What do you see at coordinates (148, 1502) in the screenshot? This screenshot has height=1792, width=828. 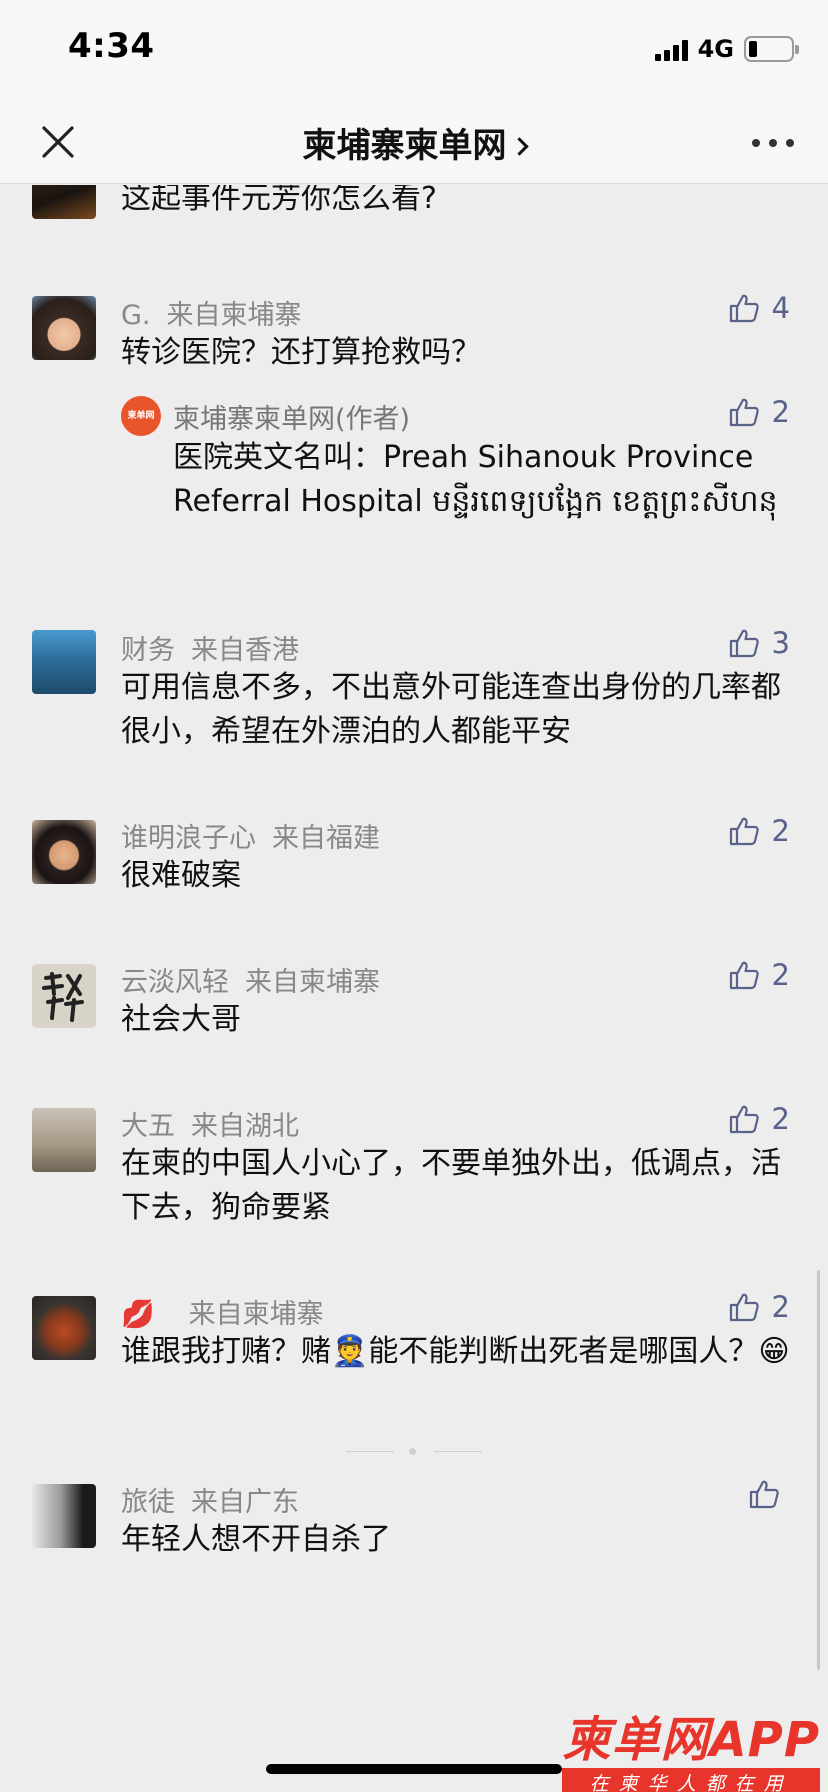 I see `comment-author: 旅徒` at bounding box center [148, 1502].